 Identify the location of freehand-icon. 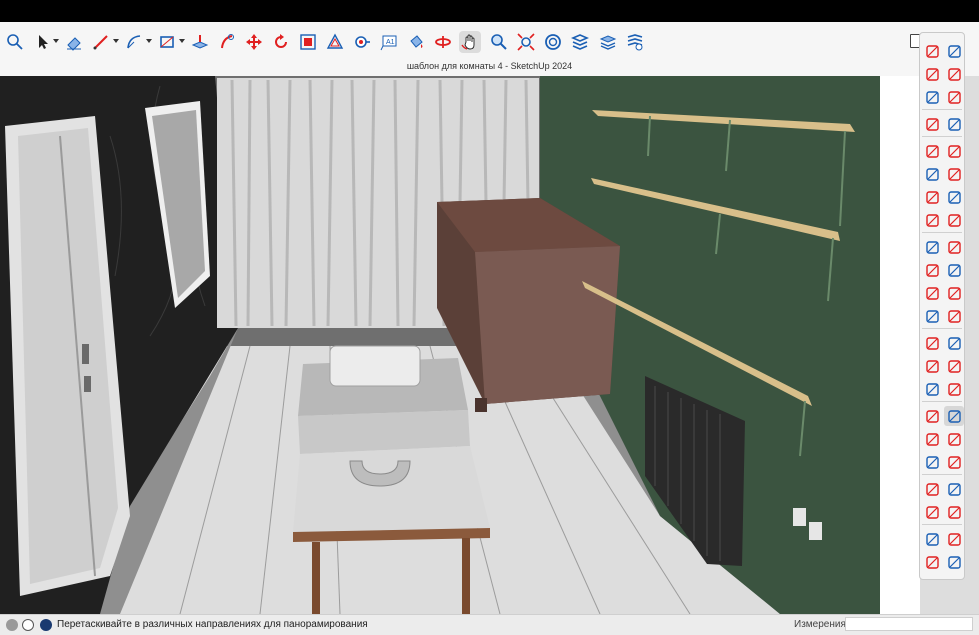
(954, 124).